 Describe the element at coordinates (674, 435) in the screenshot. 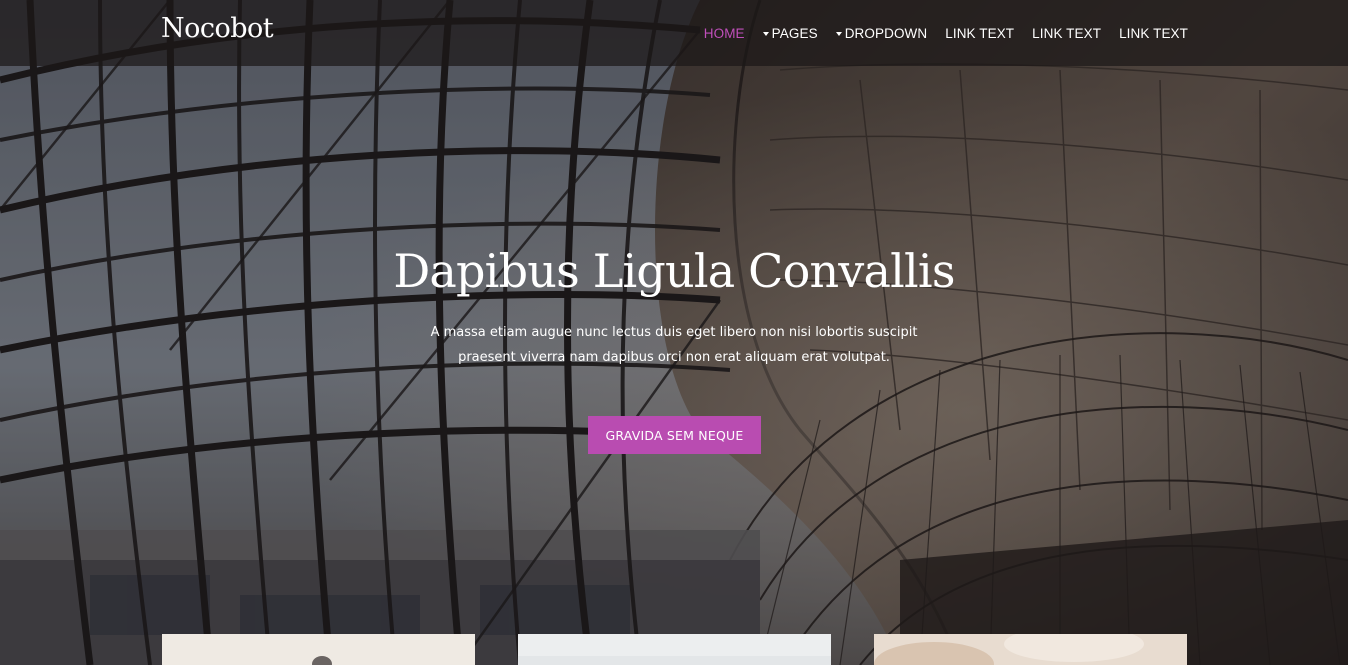

I see `hero-cta-button: GRAVIDA SEM NEQUE` at that location.